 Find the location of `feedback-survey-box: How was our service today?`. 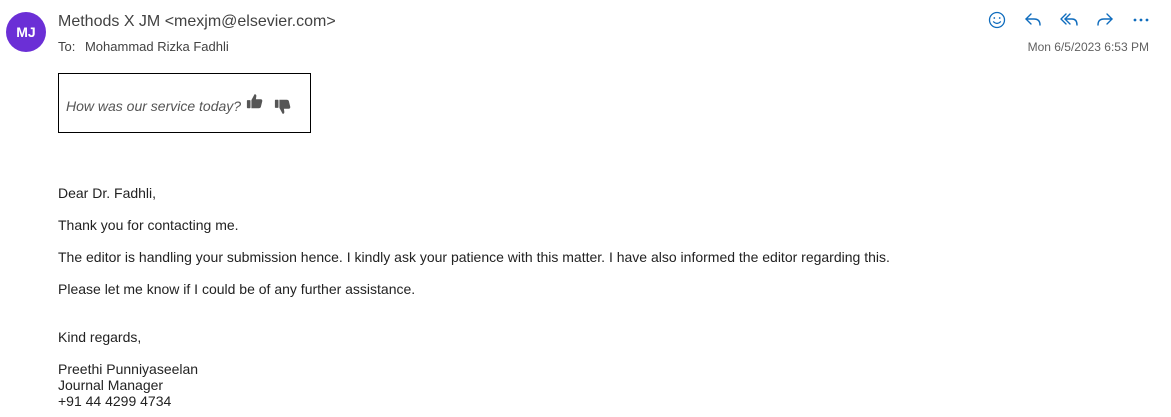

feedback-survey-box: How was our service today? is located at coordinates (184, 103).